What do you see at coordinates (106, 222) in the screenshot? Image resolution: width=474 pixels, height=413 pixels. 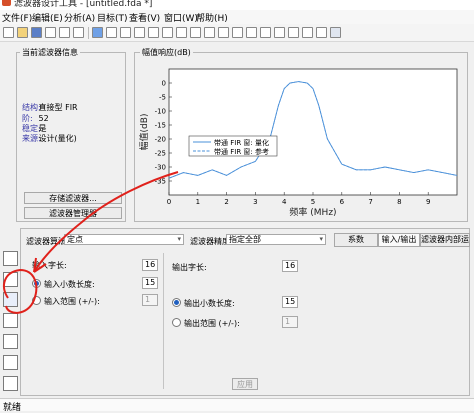 I see `annotation-arrow` at bounding box center [106, 222].